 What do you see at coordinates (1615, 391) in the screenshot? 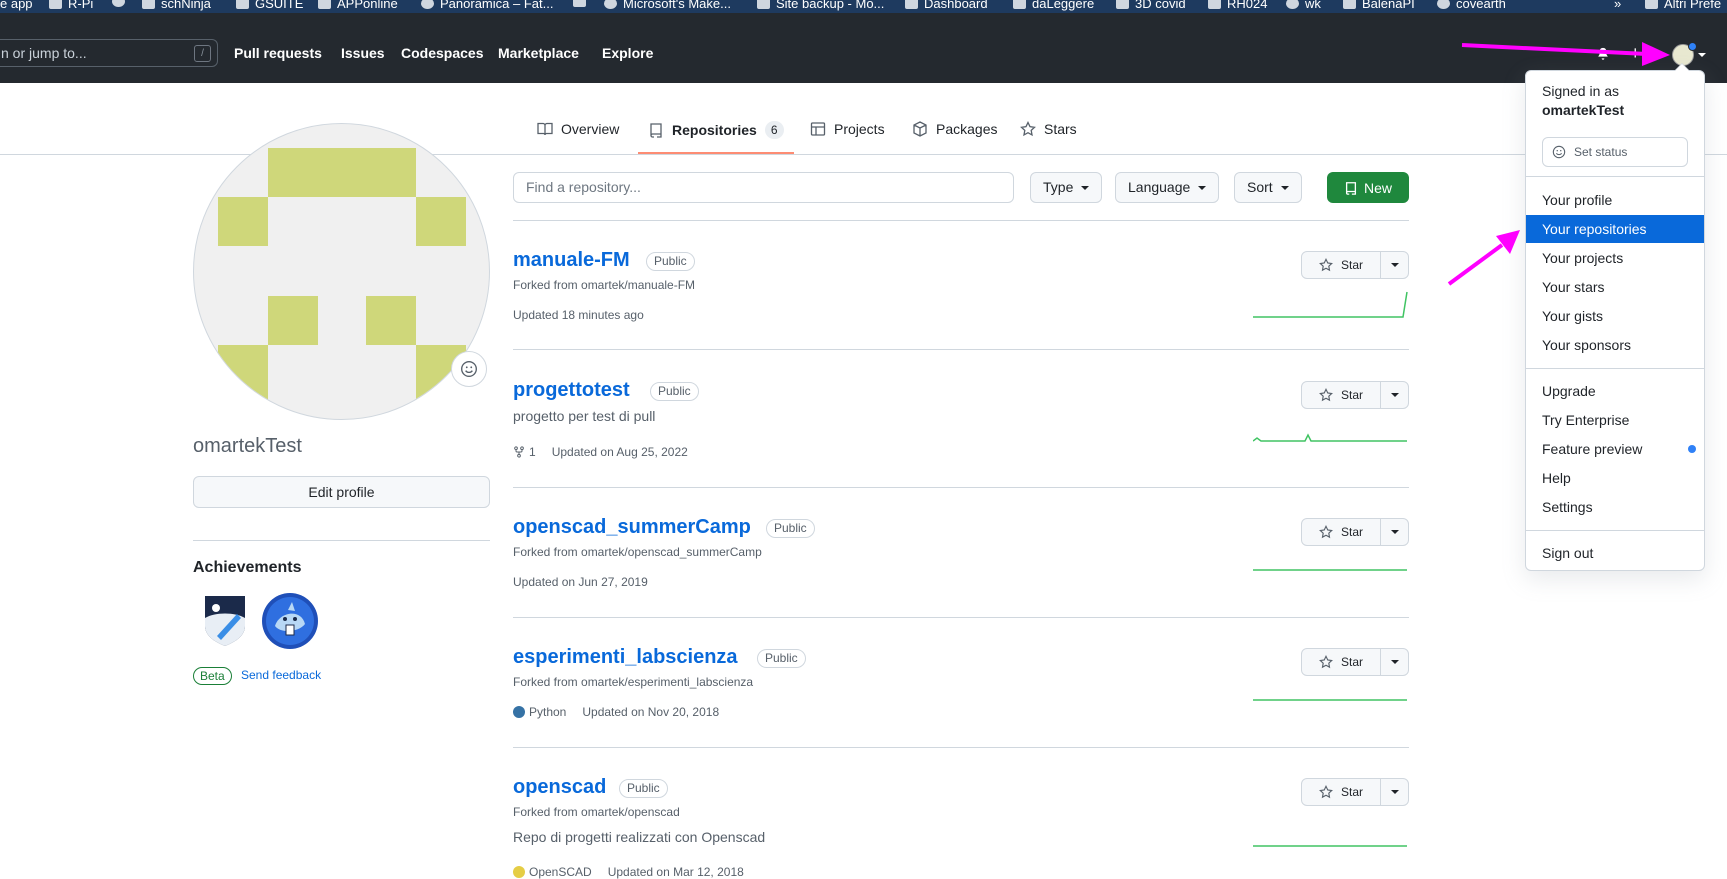
I see `menu-upgrade: Upgrade` at bounding box center [1615, 391].